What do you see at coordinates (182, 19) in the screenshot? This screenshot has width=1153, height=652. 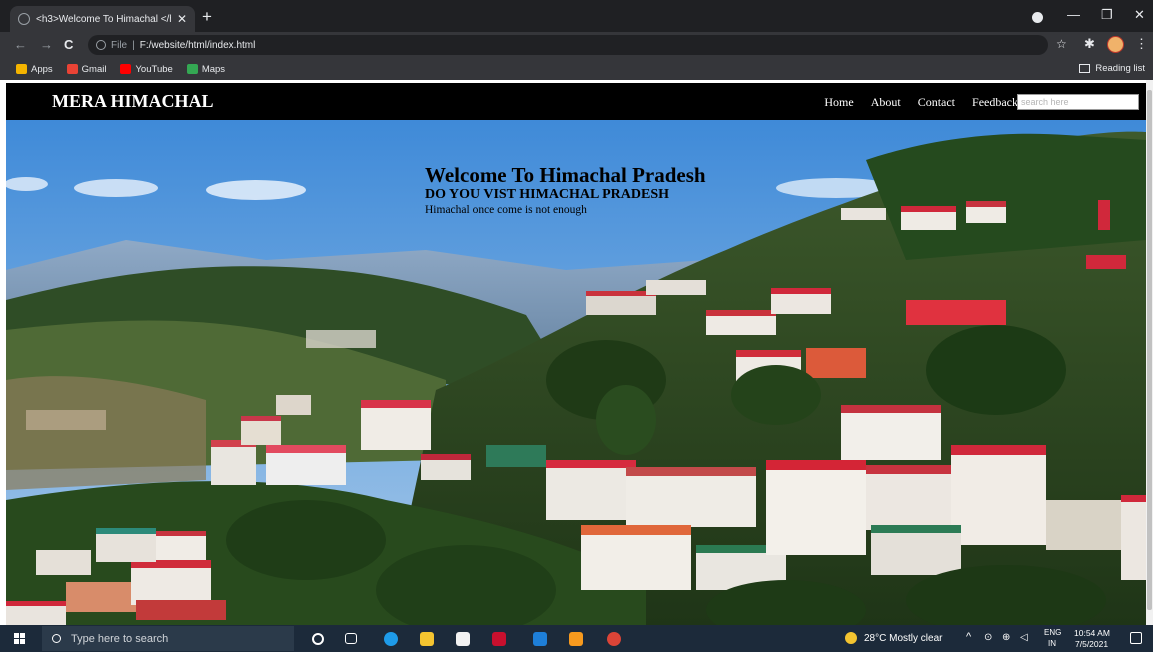 I see `tab-close-icon: ✕` at bounding box center [182, 19].